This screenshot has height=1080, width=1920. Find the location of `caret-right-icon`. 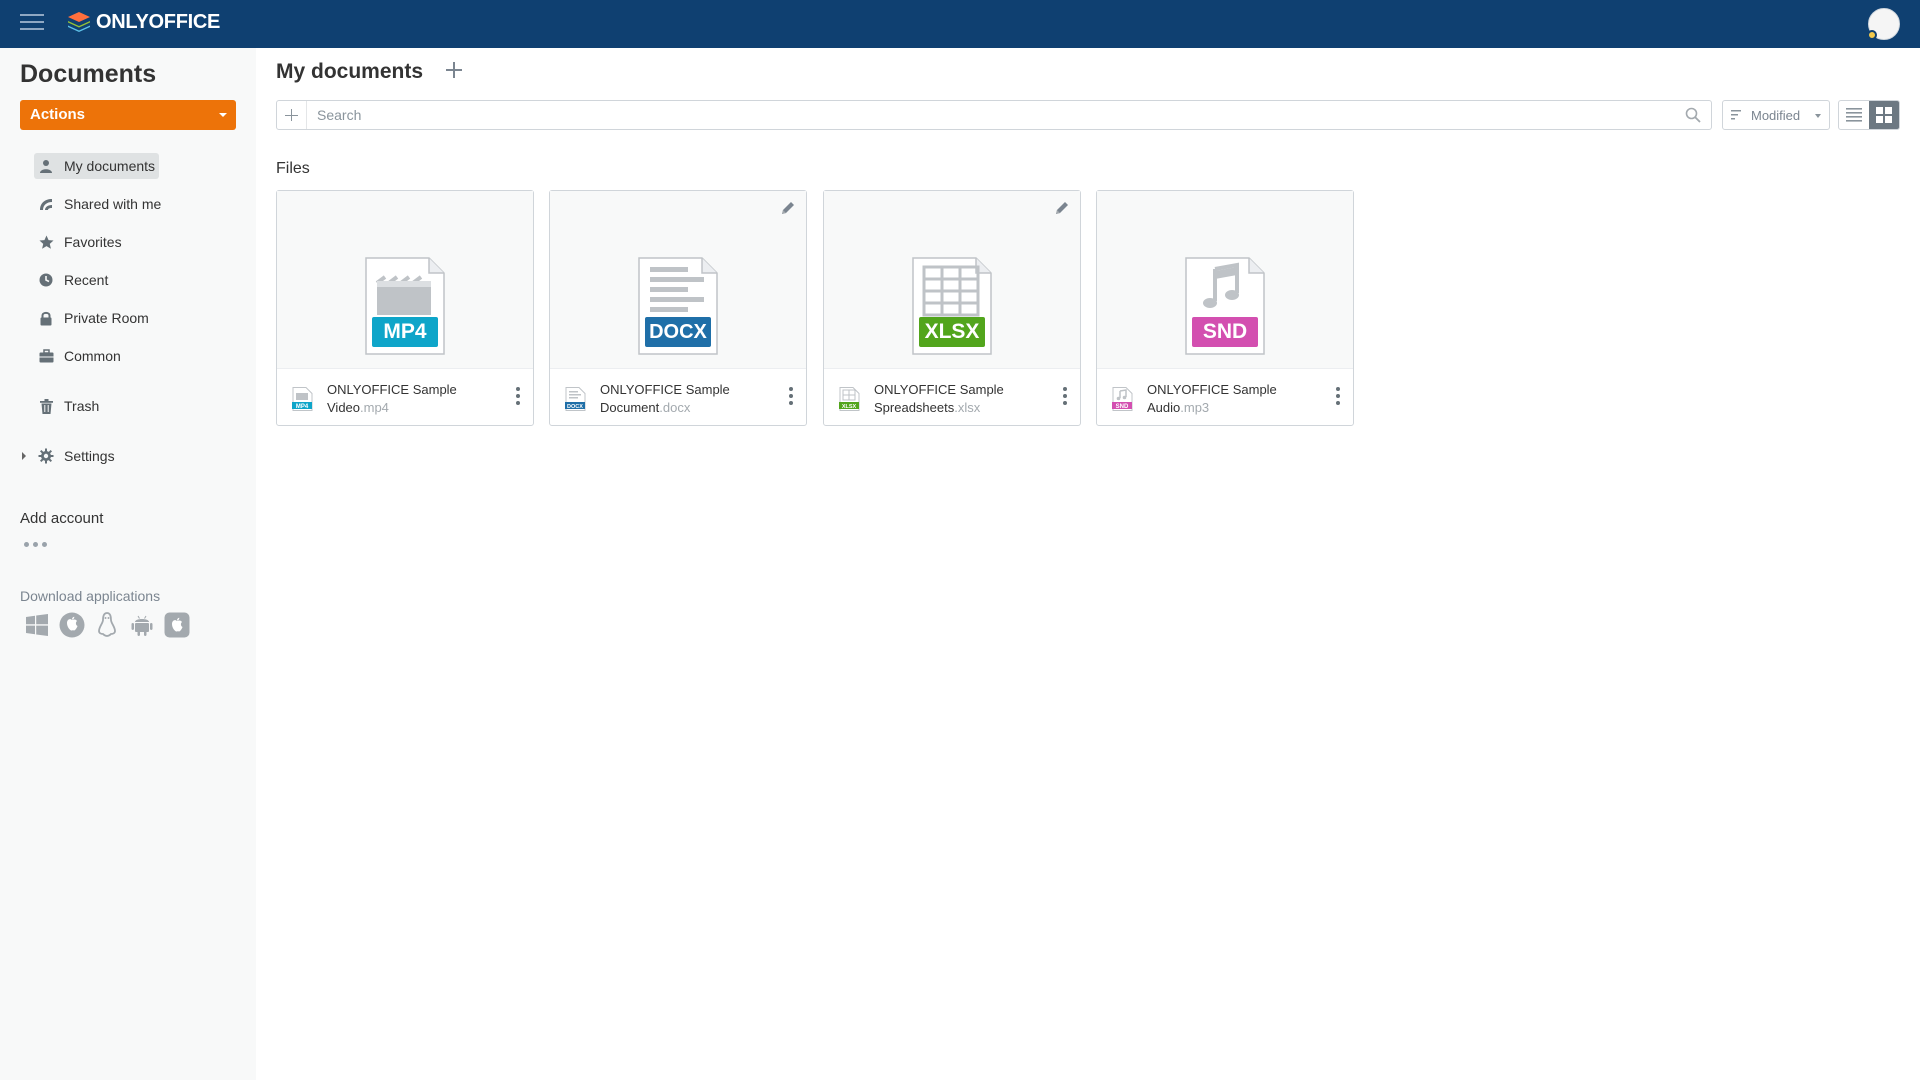

caret-right-icon is located at coordinates (24, 456).